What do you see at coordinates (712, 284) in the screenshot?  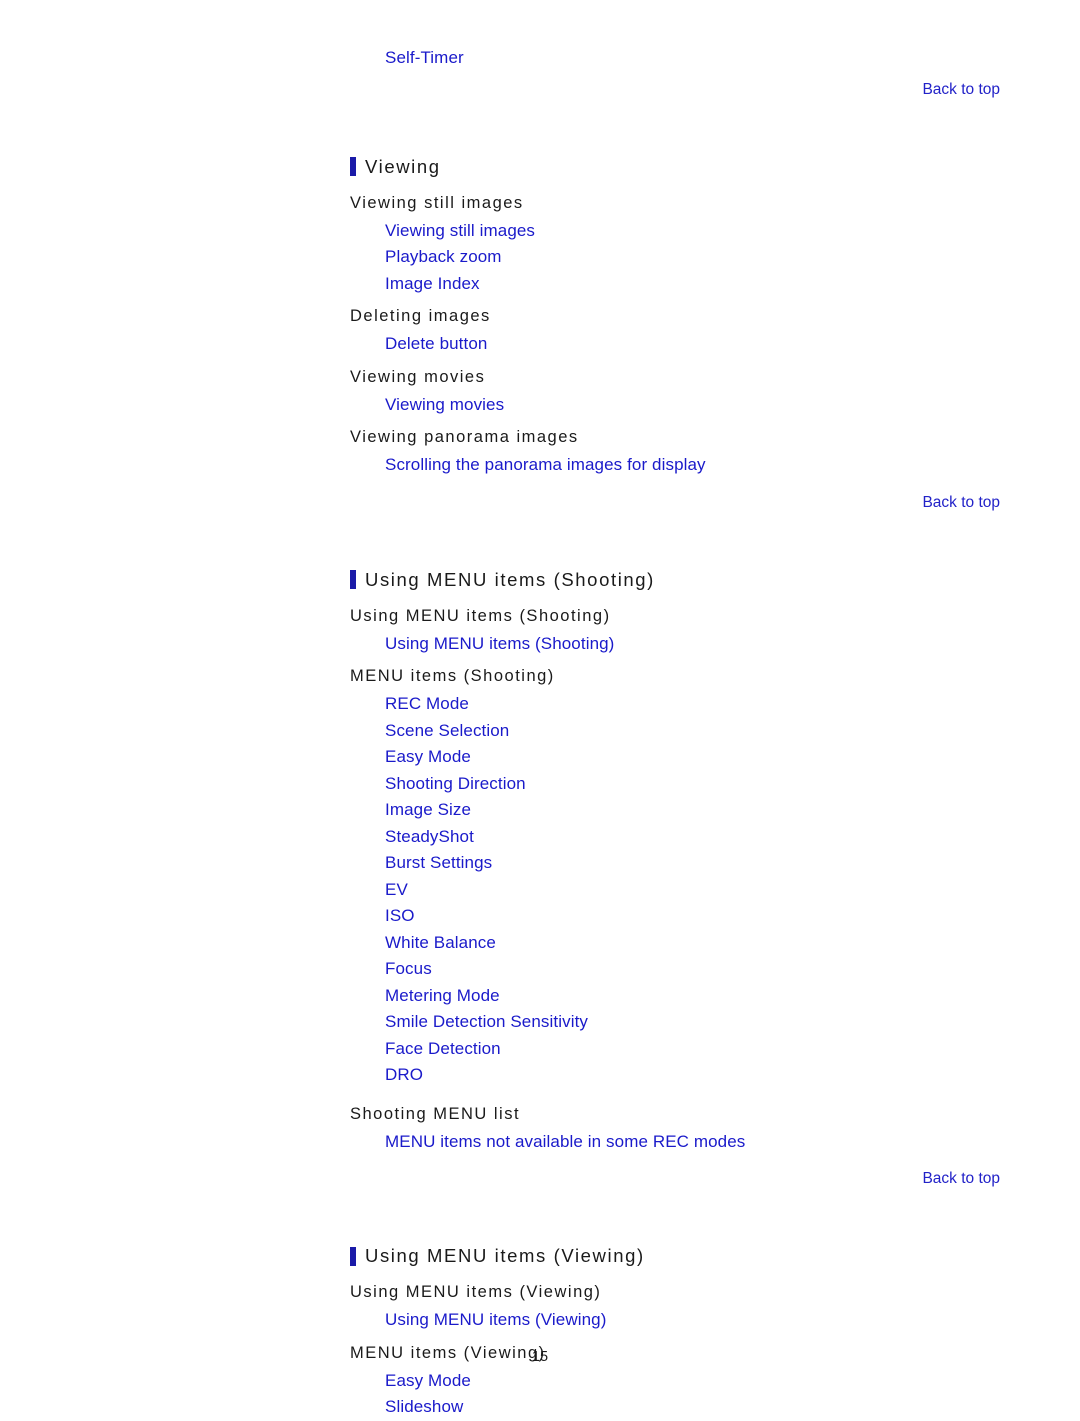 I see `toc-link-image-index: Image Index` at bounding box center [712, 284].